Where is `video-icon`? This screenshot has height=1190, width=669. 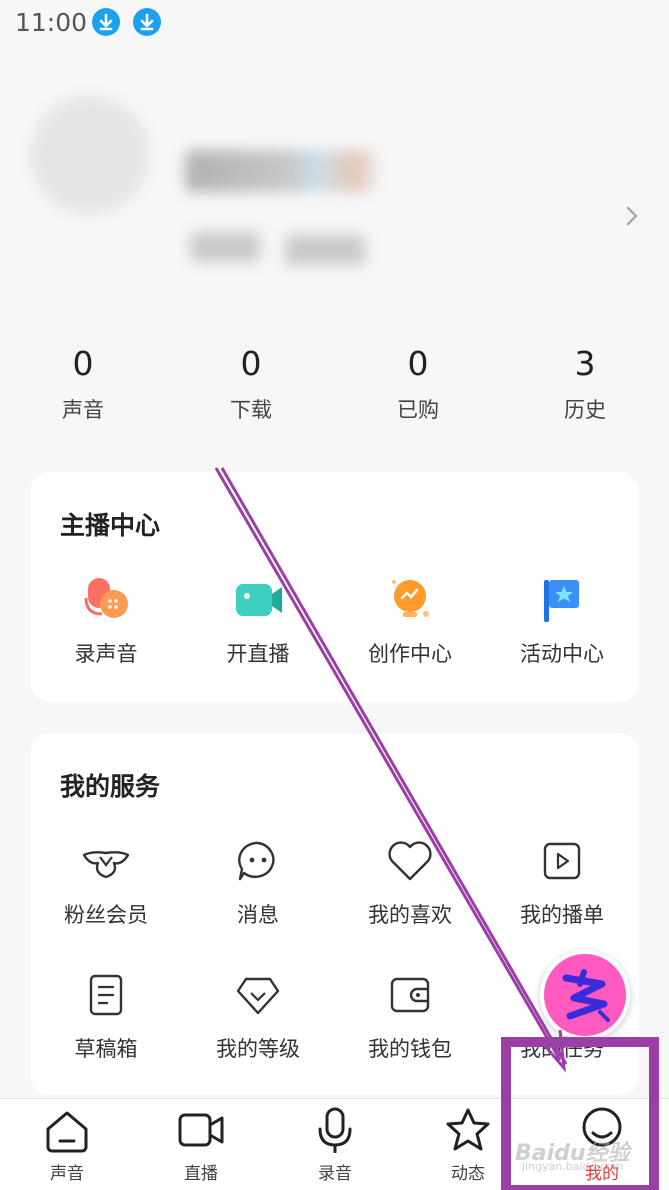
video-icon is located at coordinates (201, 1130).